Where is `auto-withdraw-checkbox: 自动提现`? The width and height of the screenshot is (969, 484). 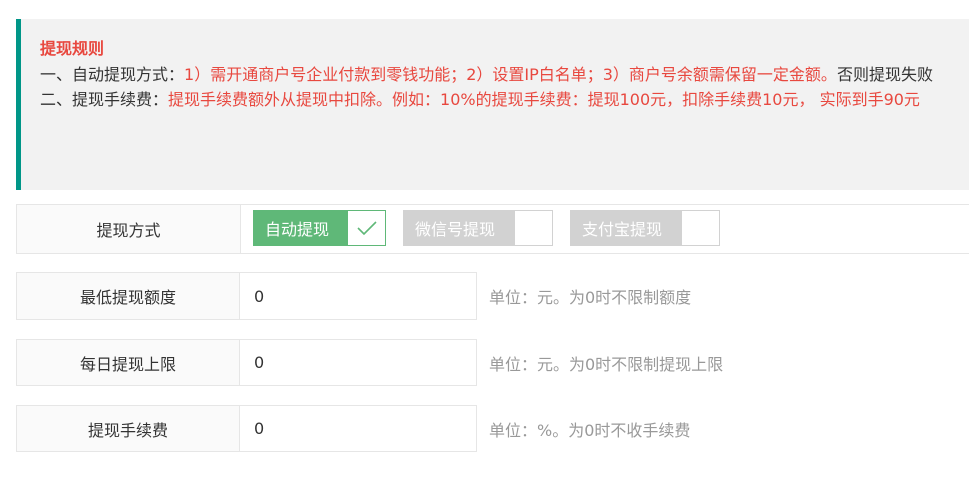 auto-withdraw-checkbox: 自动提现 is located at coordinates (319, 228).